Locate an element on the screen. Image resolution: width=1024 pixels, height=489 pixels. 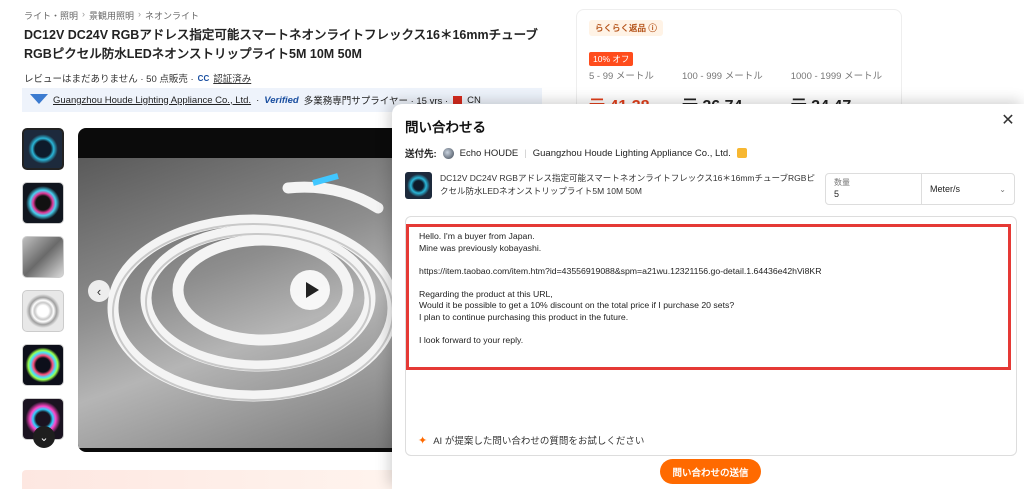
breadcrumb-item: 景観用照明 is located at coordinates (111, 15).